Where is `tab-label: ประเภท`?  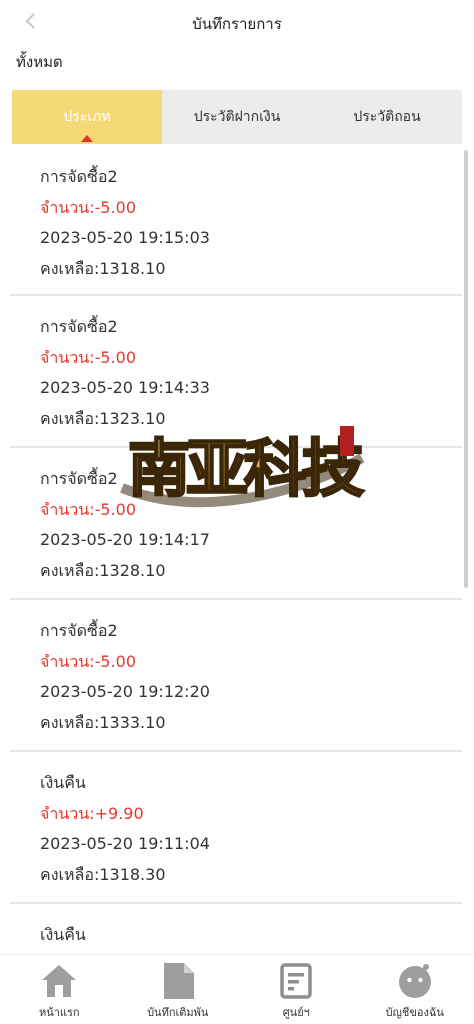 tab-label: ประเภท is located at coordinates (87, 117).